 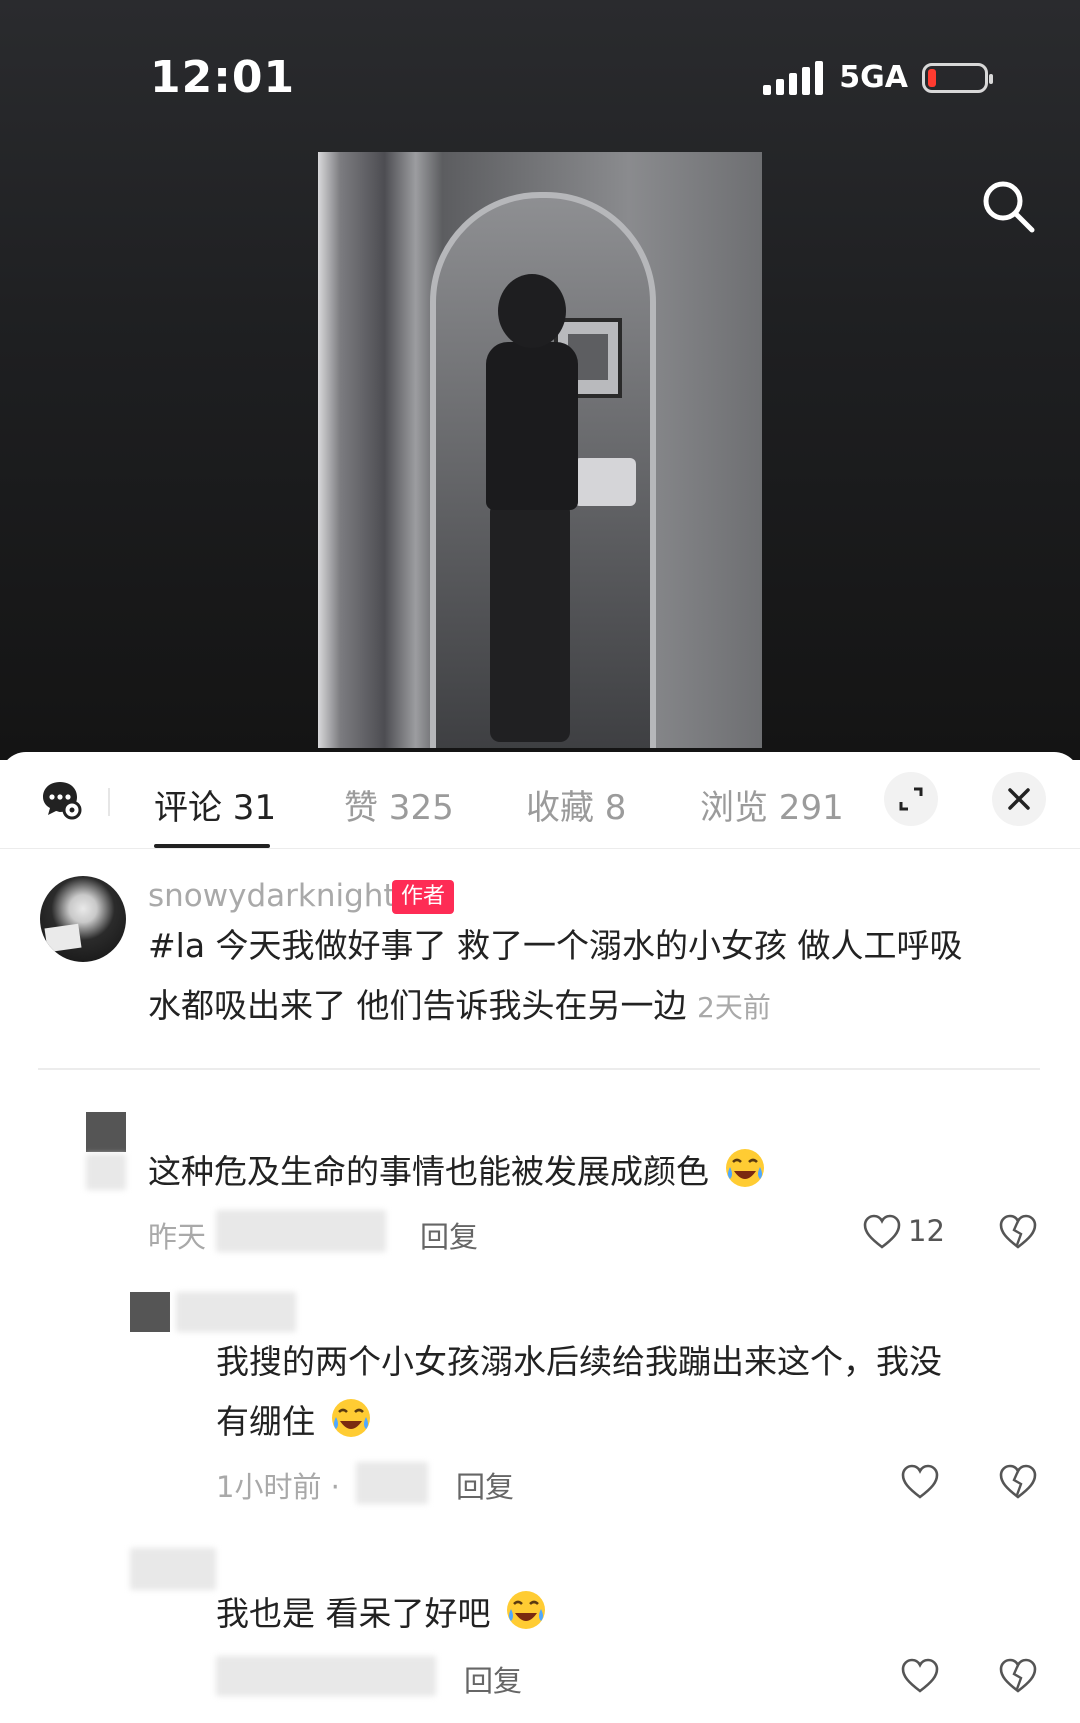 I want to click on person-body, so click(x=532, y=426).